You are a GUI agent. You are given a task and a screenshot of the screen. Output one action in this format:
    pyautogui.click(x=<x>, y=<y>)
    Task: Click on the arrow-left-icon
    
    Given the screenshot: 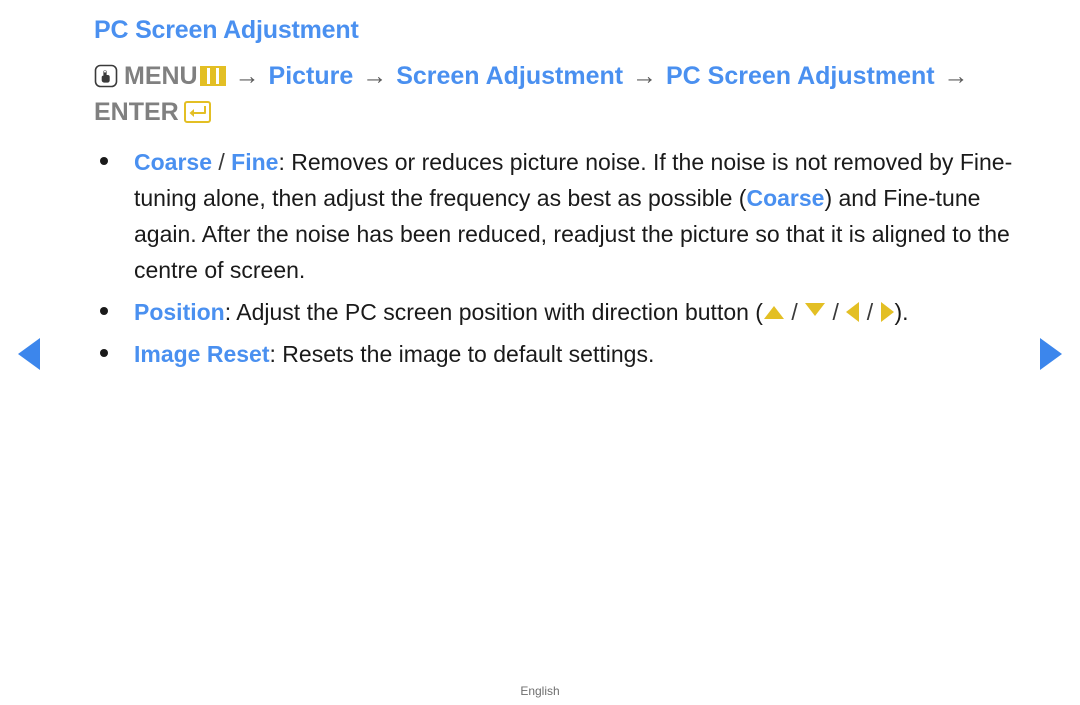 What is the action you would take?
    pyautogui.click(x=853, y=312)
    